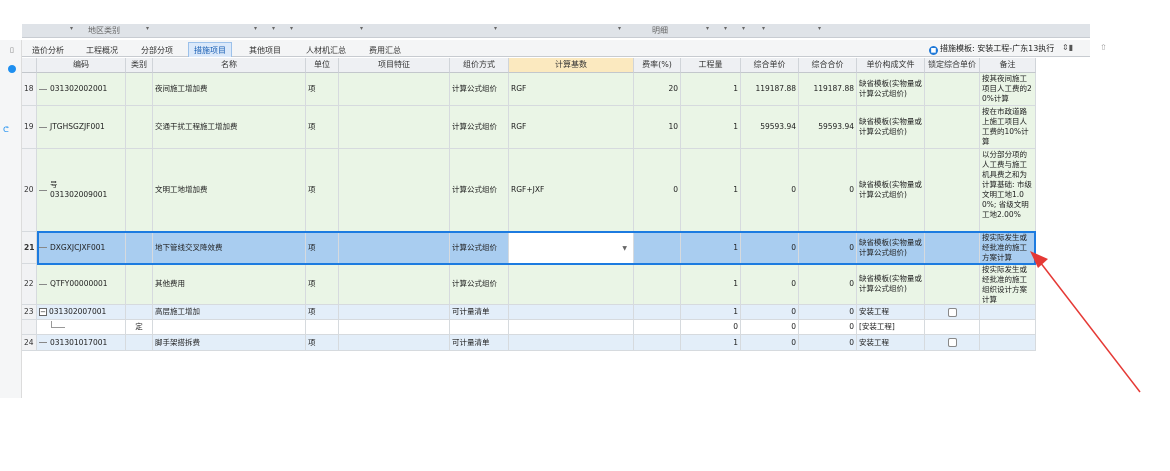  Describe the element at coordinates (229, 65) in the screenshot. I see `column-header-name: 名称` at that location.